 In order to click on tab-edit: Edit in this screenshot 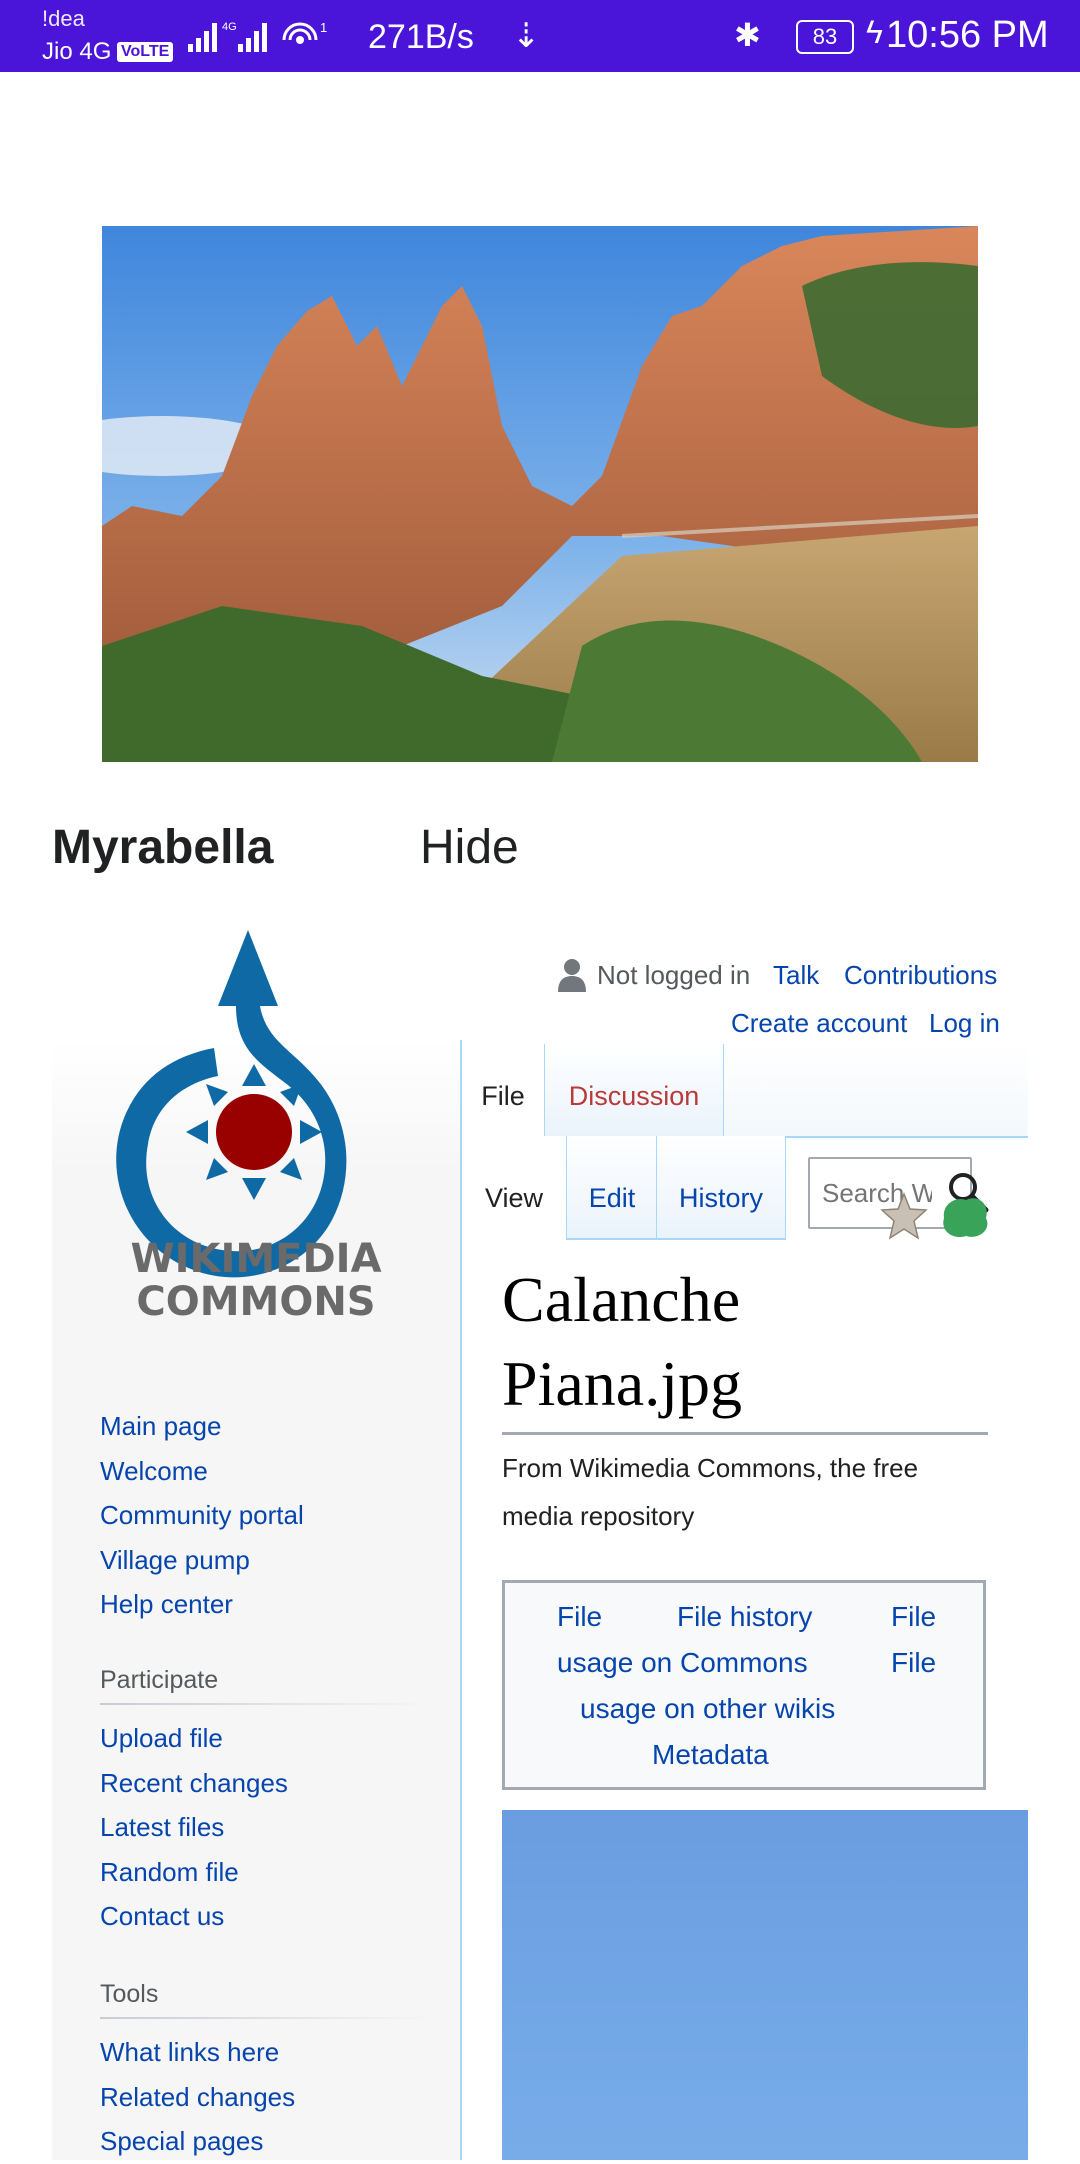, I will do `click(612, 1188)`.